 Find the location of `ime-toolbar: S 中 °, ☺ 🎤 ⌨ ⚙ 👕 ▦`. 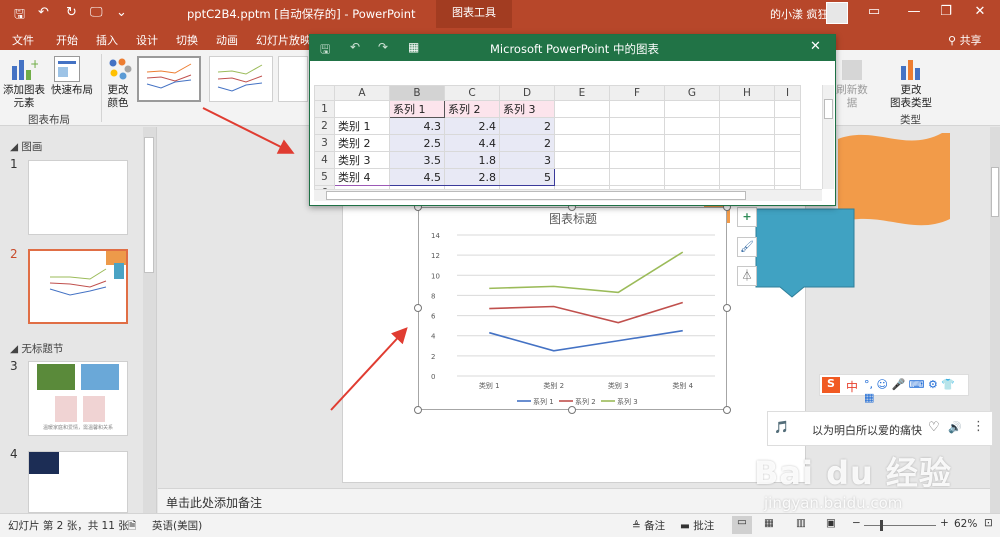

ime-toolbar: S 中 °, ☺ 🎤 ⌨ ⚙ 👕 ▦ is located at coordinates (894, 389).